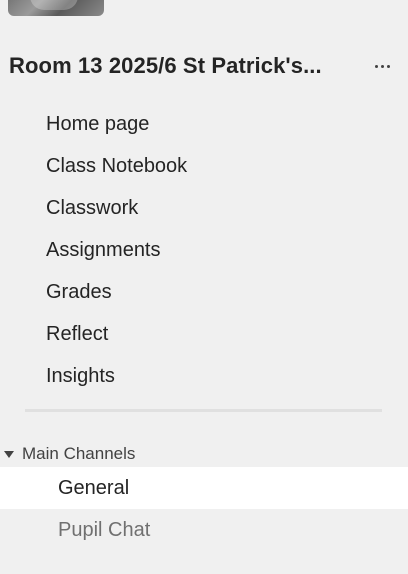 Image resolution: width=408 pixels, height=574 pixels. I want to click on channel-item-pupil-chat: Pupil Chat, so click(204, 530).